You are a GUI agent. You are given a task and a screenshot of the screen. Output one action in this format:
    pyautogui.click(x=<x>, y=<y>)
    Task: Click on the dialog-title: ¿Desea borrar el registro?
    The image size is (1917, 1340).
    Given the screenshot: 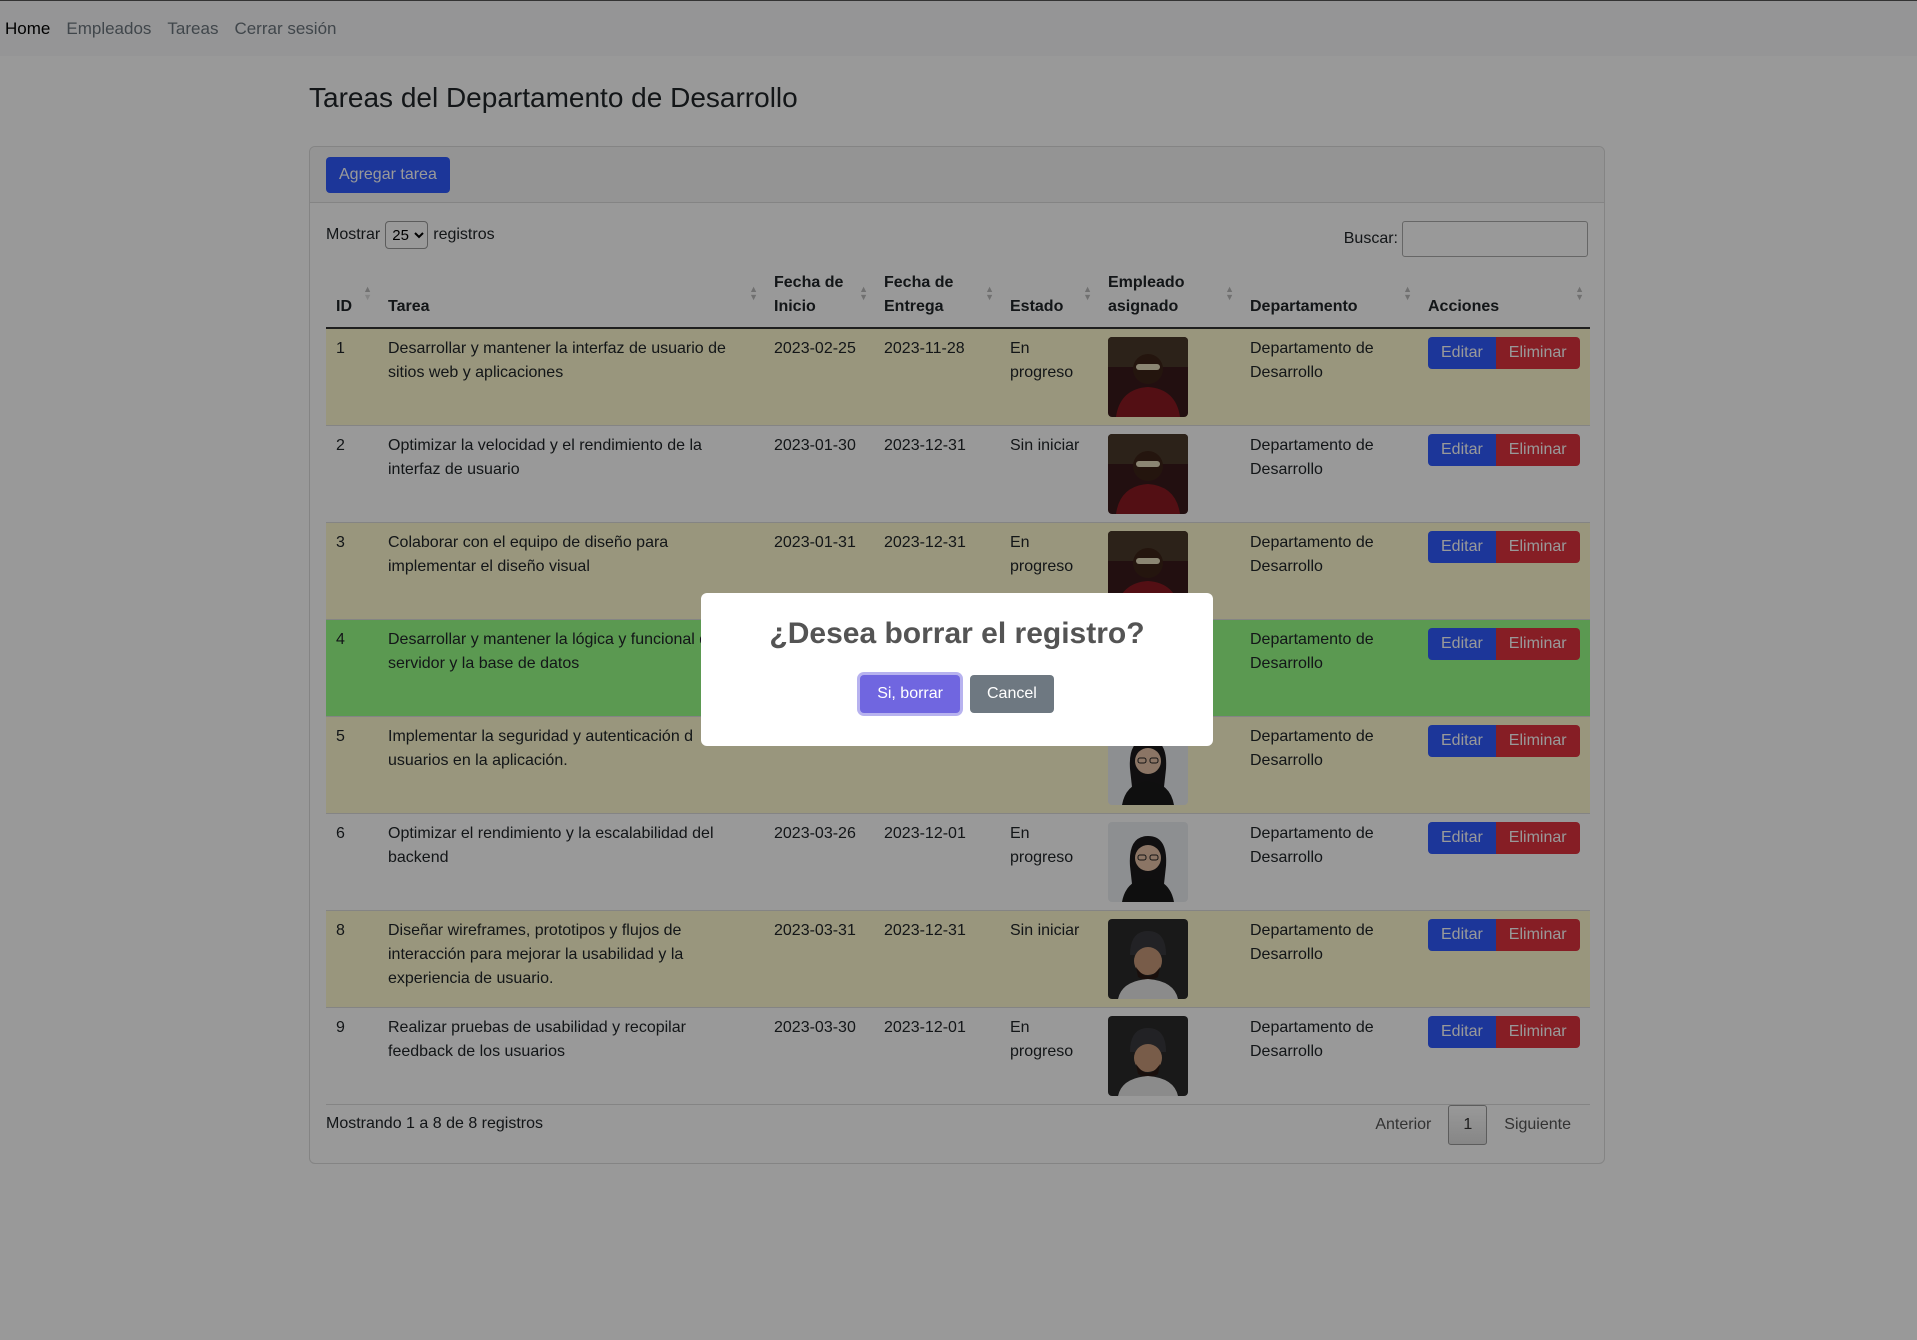 What is the action you would take?
    pyautogui.click(x=957, y=633)
    